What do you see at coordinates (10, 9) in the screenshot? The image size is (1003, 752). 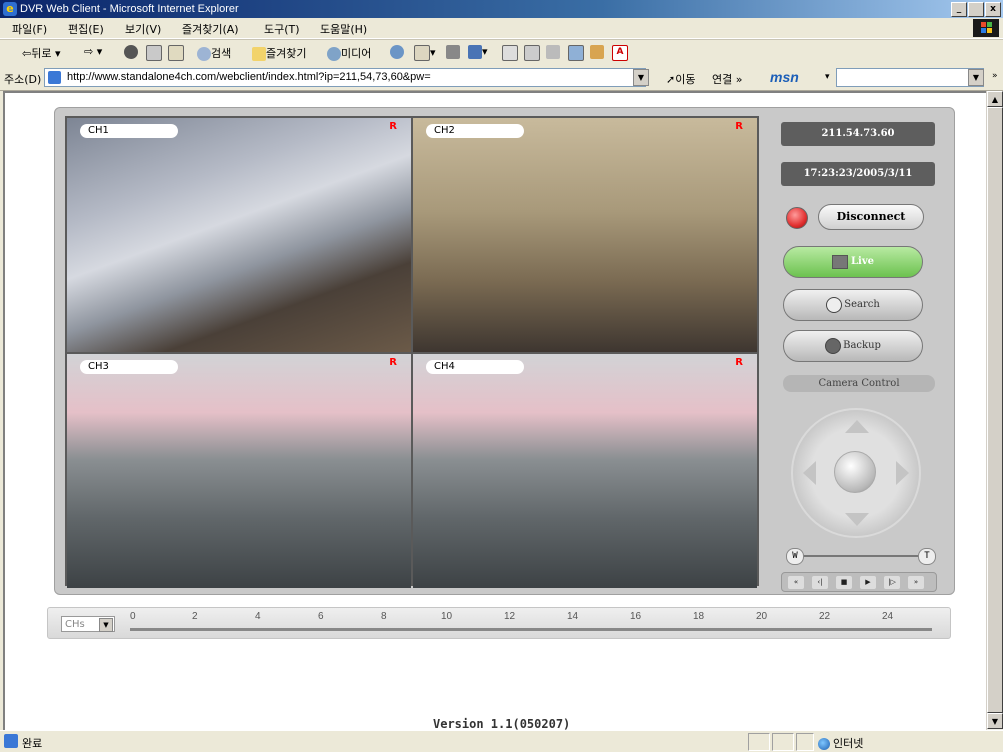 I see `ie-logo-icon: e` at bounding box center [10, 9].